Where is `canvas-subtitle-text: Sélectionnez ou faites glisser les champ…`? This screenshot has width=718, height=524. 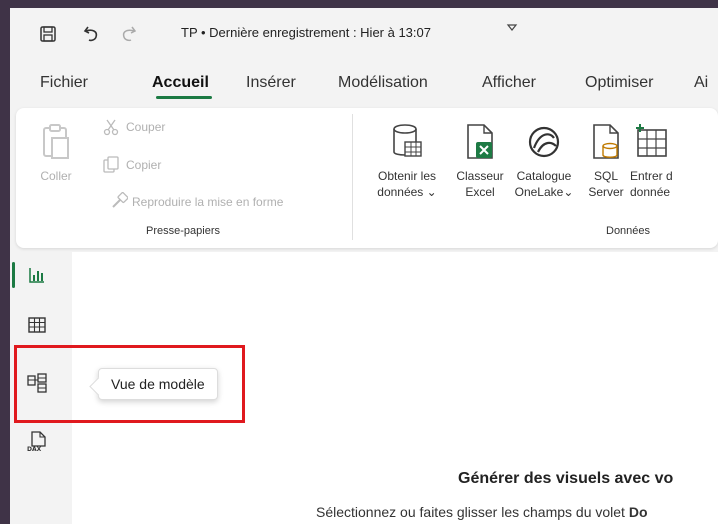
canvas-subtitle-text: Sélectionnez ou faites glisser les champ… is located at coordinates (472, 512).